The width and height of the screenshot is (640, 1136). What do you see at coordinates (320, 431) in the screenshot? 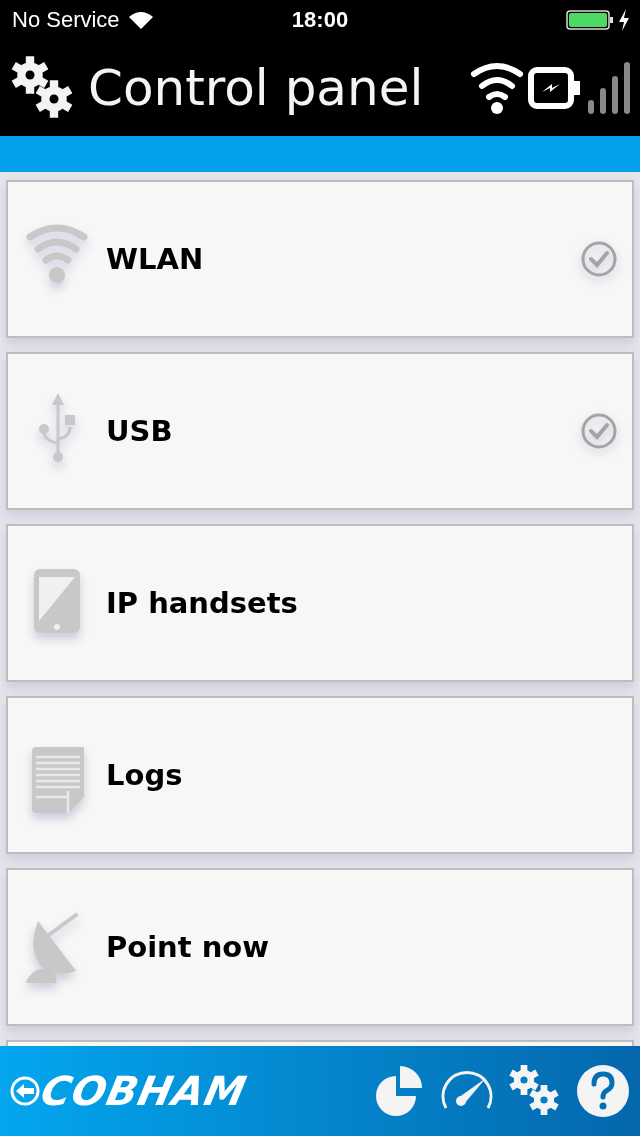
I see `menu-item: USB` at bounding box center [320, 431].